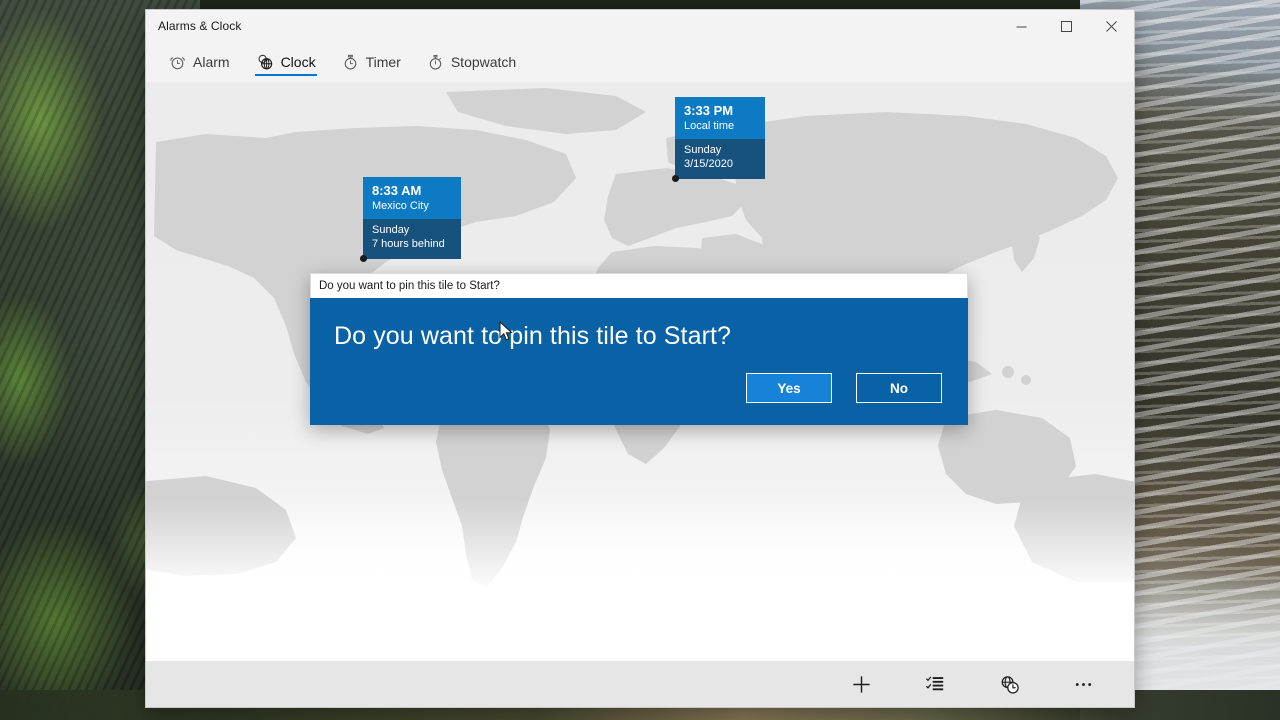 Image resolution: width=1280 pixels, height=720 pixels. I want to click on tab-timer: Timer, so click(371, 62).